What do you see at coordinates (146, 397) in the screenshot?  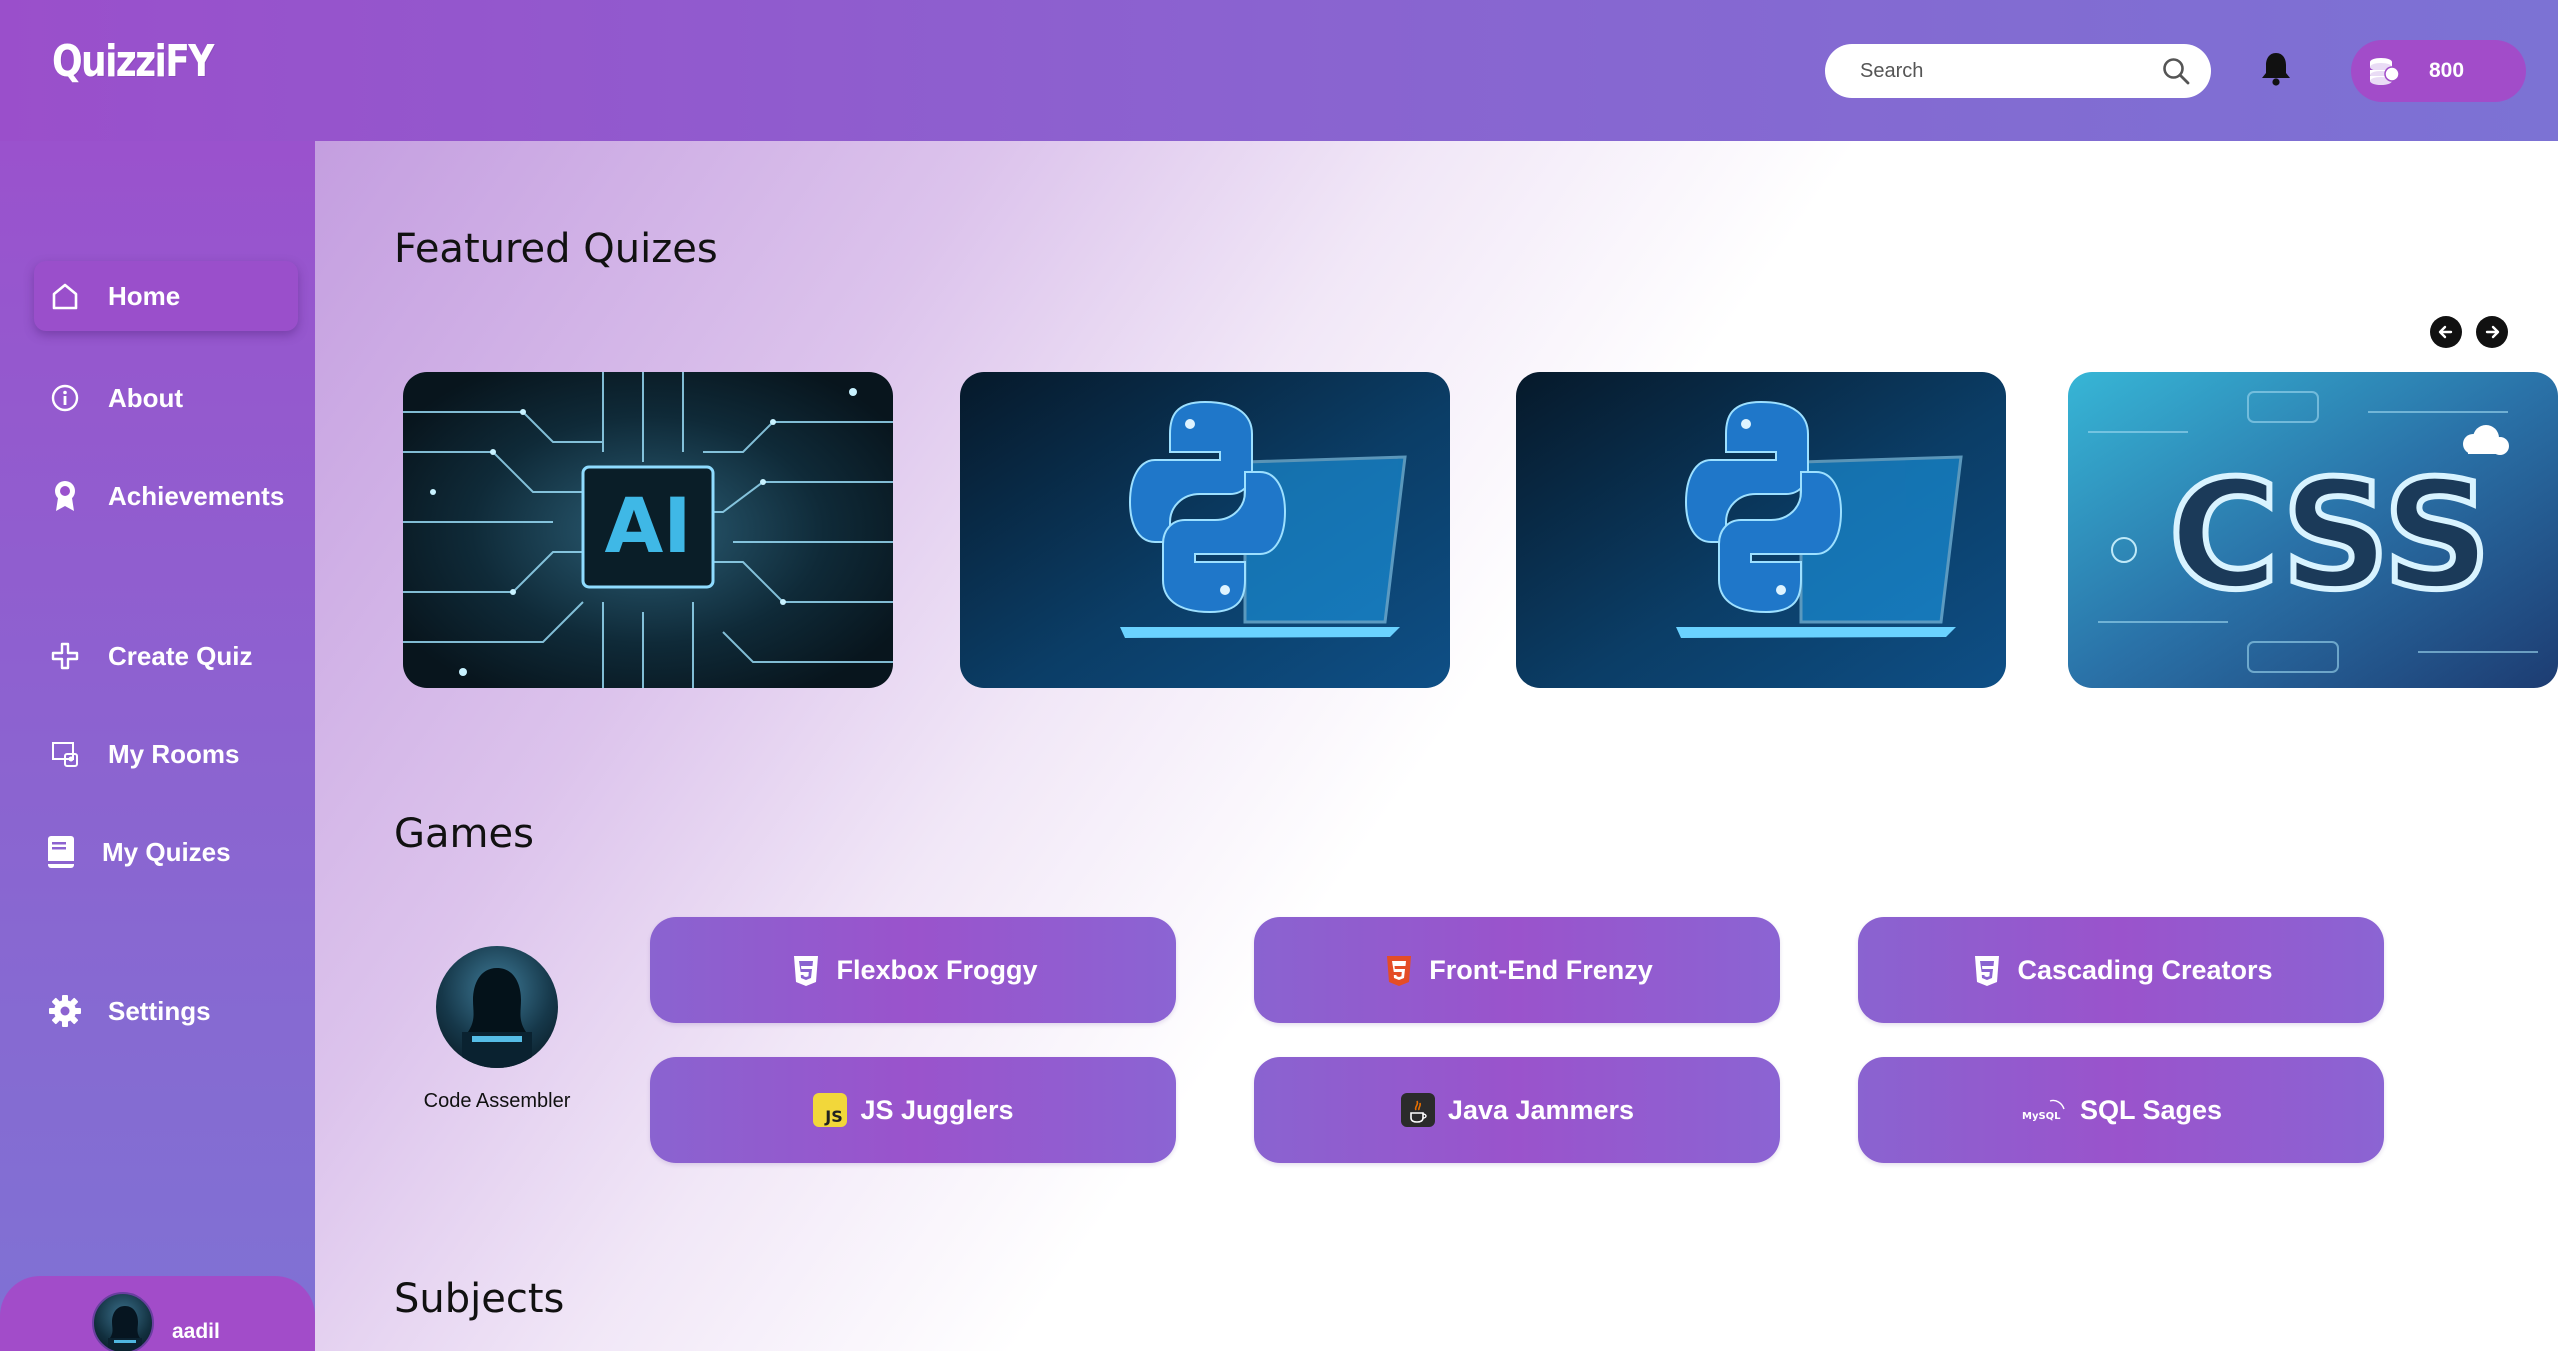 I see `sidebar-item-label: About` at bounding box center [146, 397].